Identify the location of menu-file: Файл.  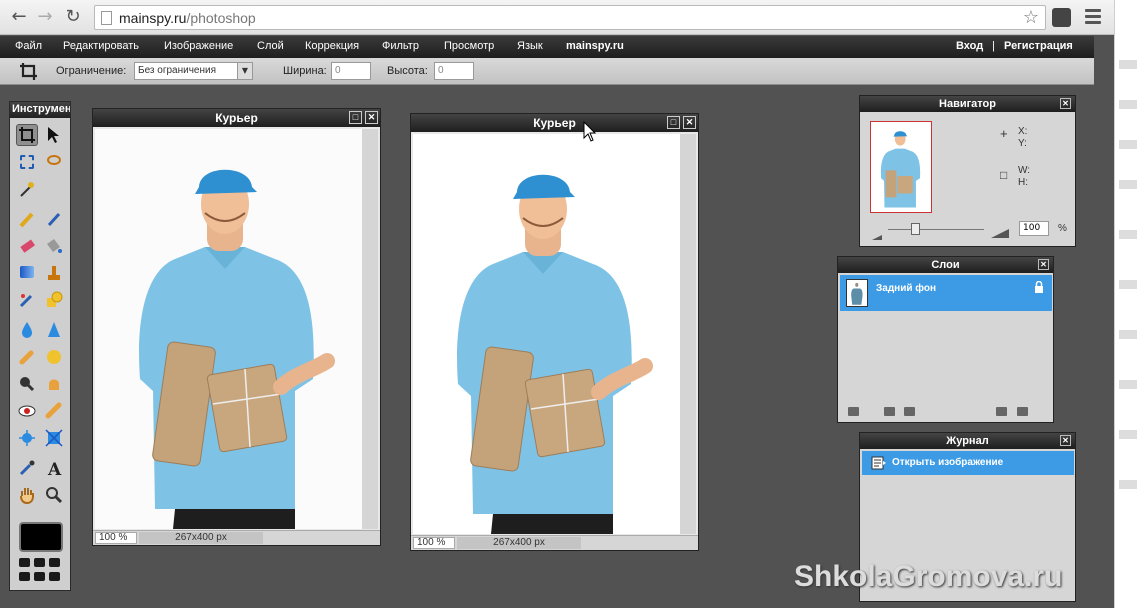
(28, 46).